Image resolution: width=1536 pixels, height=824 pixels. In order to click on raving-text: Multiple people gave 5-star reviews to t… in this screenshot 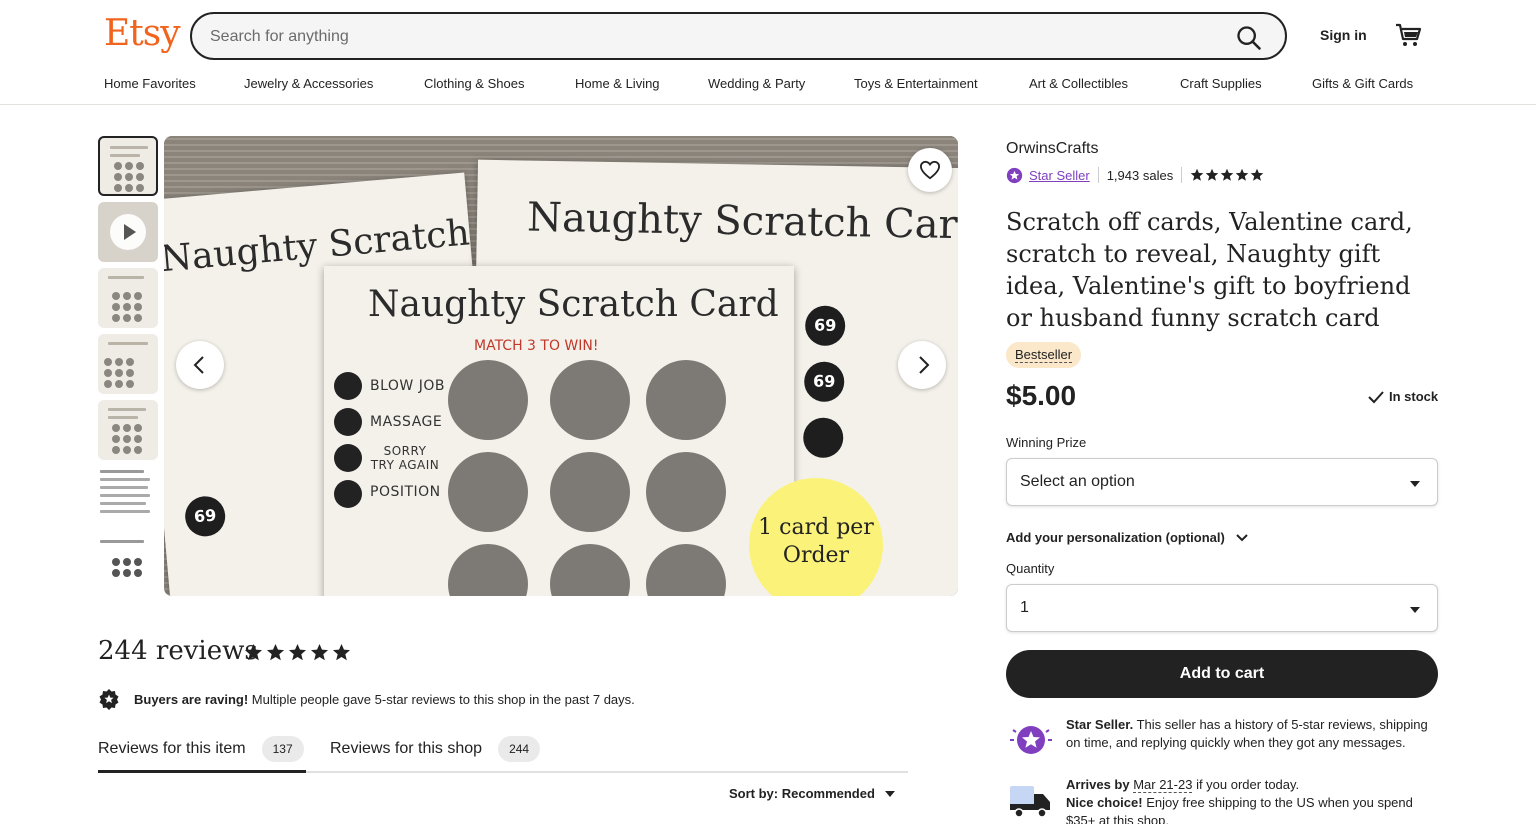, I will do `click(441, 699)`.